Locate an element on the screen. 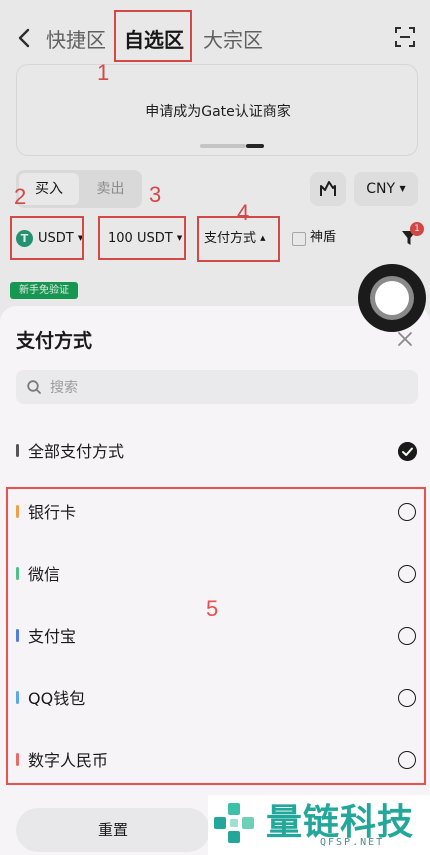 The height and width of the screenshot is (855, 430). annotation-label-5: 5 is located at coordinates (212, 608).